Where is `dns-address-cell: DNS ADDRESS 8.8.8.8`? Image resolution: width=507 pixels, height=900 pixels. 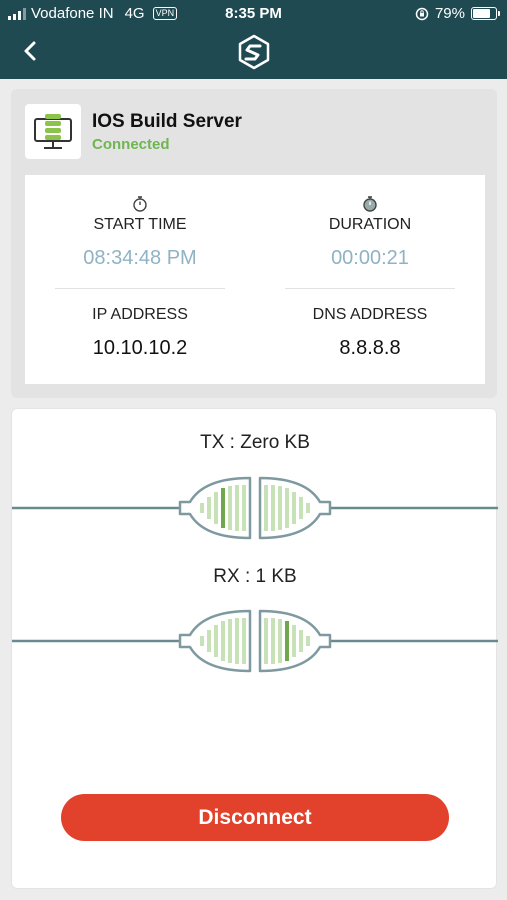 dns-address-cell: DNS ADDRESS 8.8.8.8 is located at coordinates (370, 333).